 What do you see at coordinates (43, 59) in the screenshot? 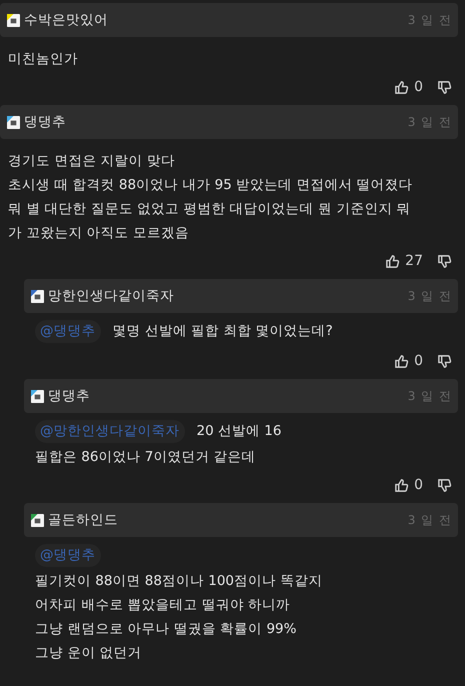
I see `comment-text: 미친놈인가` at bounding box center [43, 59].